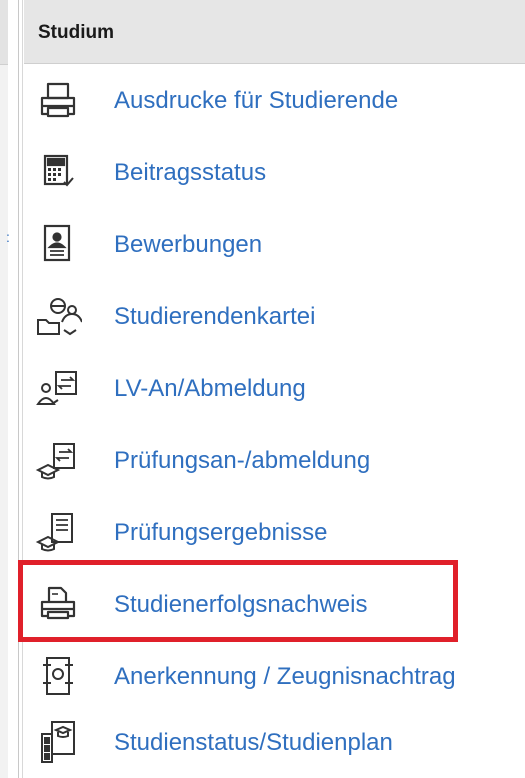  What do you see at coordinates (58, 316) in the screenshot?
I see `student-folder-icon` at bounding box center [58, 316].